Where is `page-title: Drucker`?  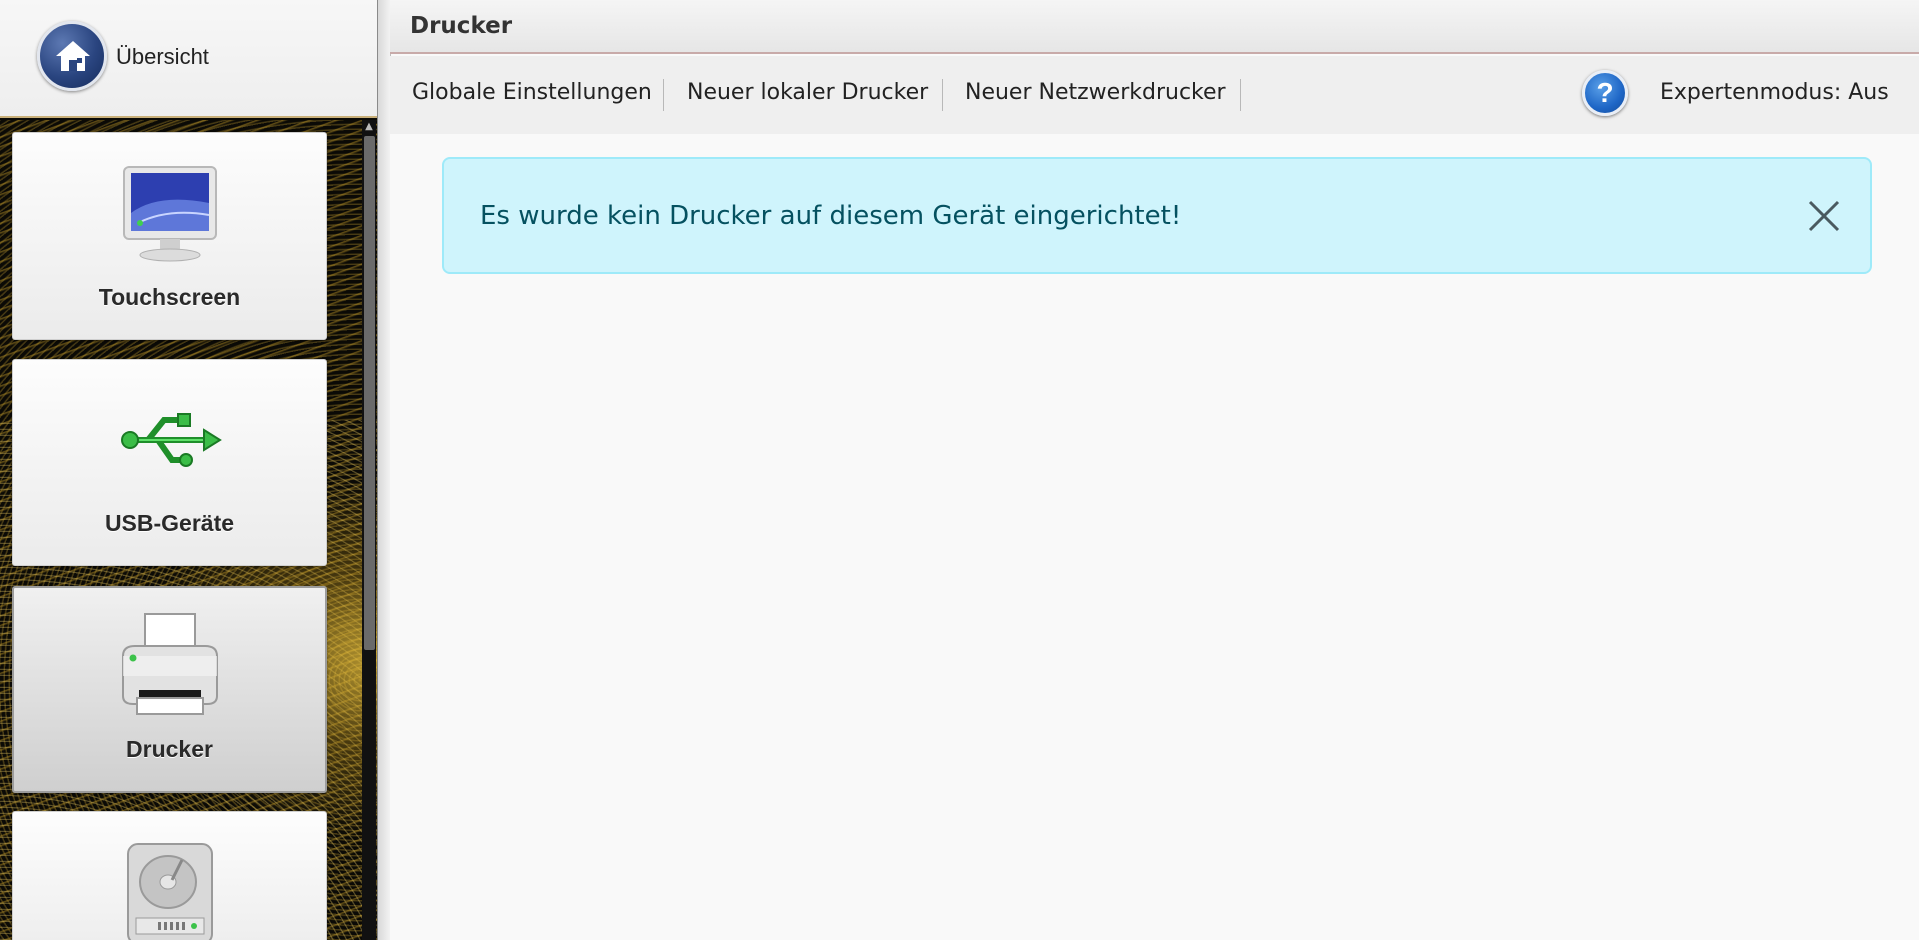 page-title: Drucker is located at coordinates (461, 26).